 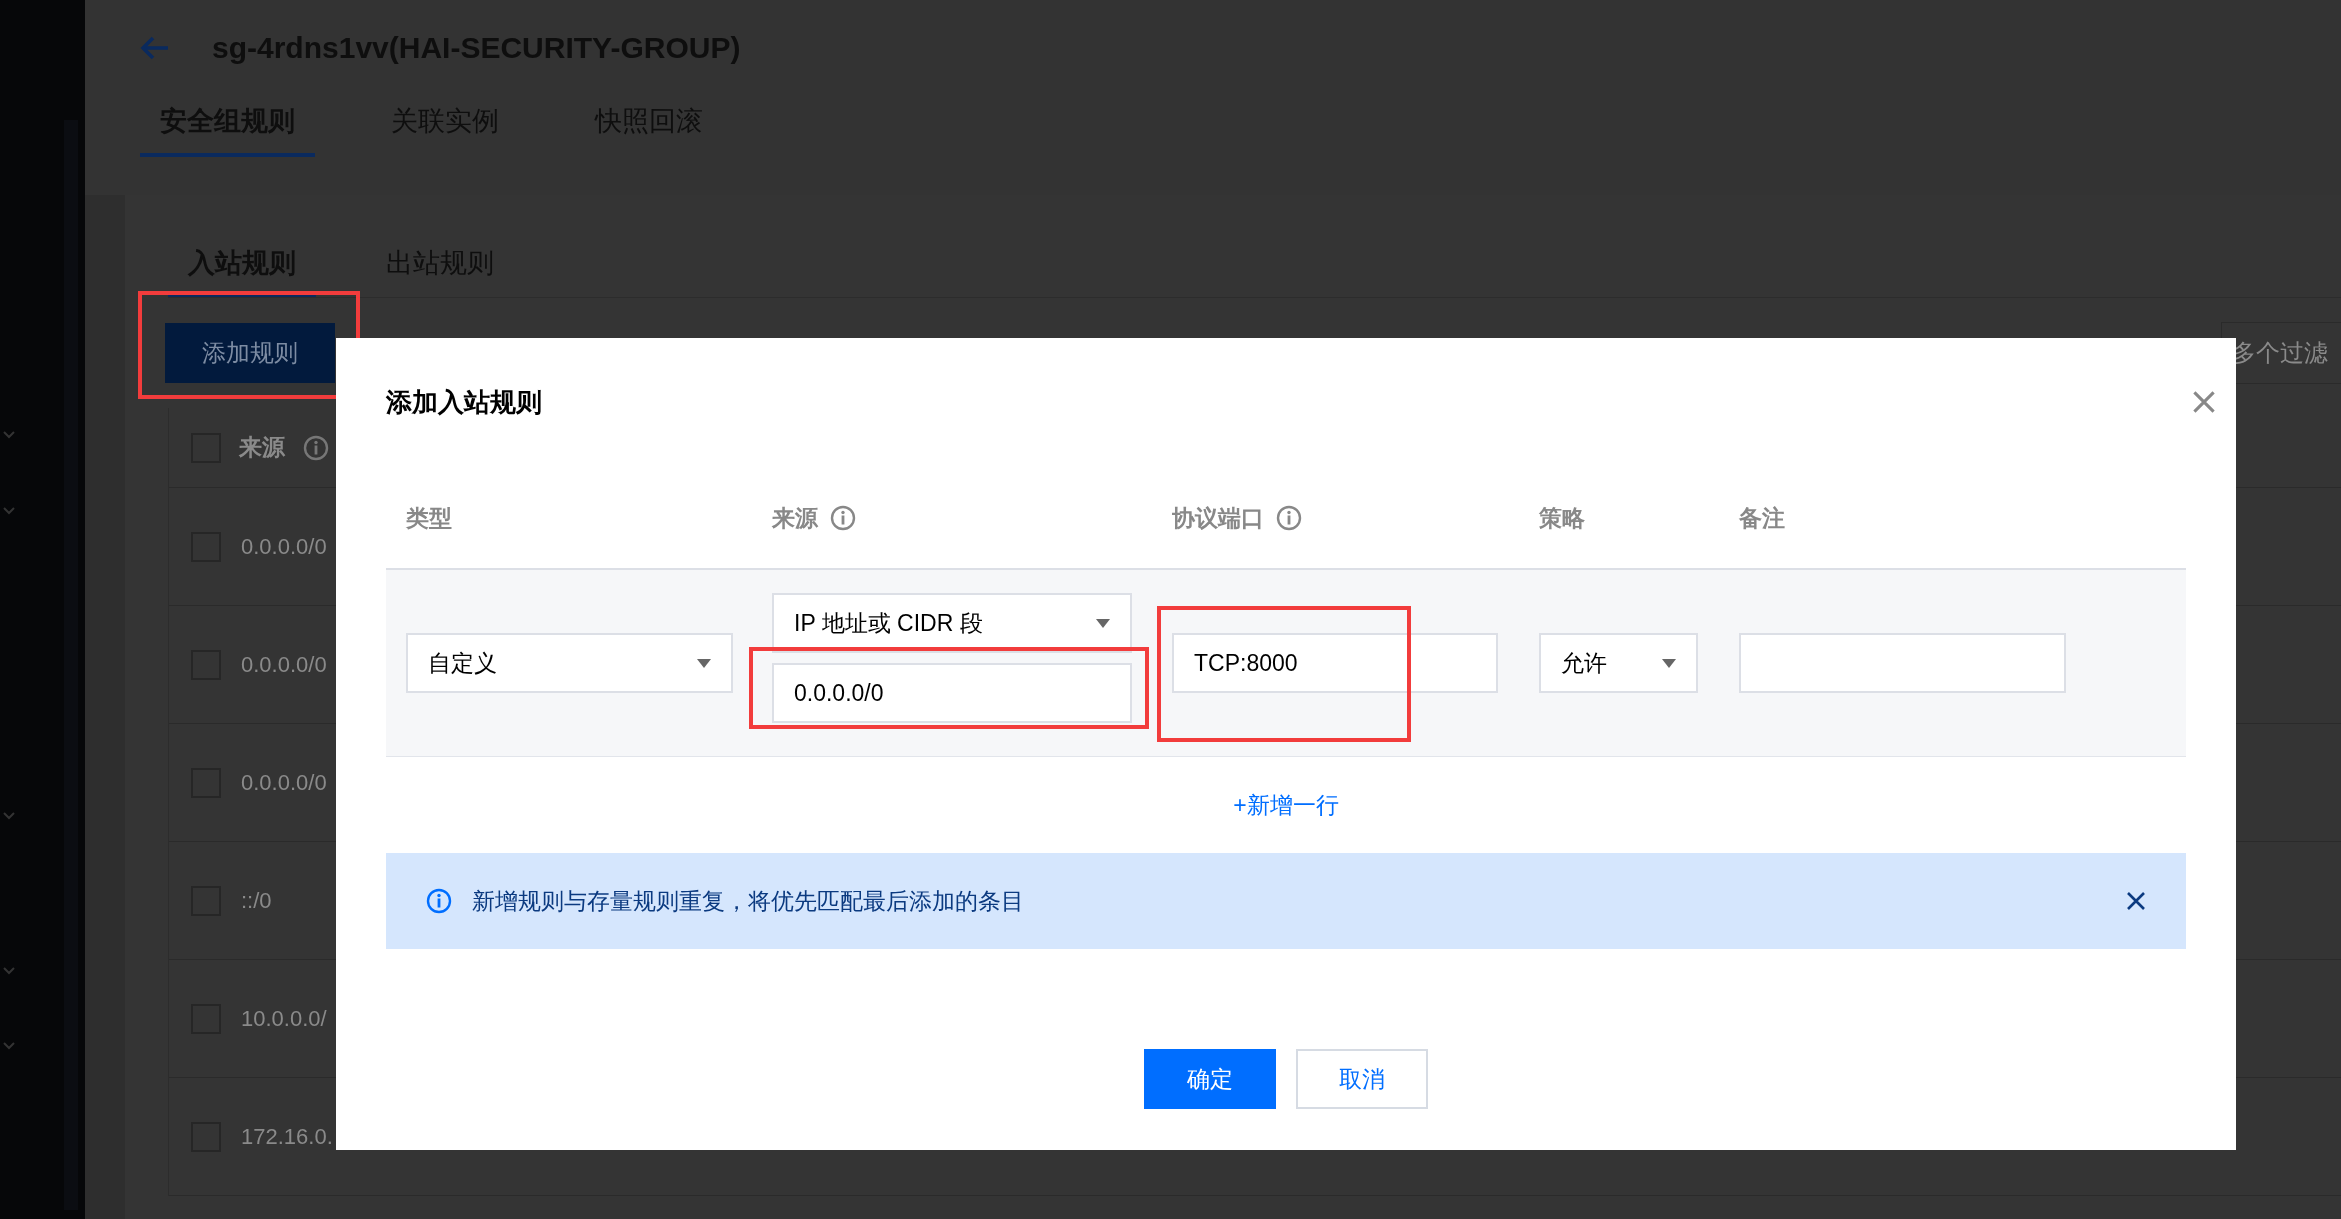 I want to click on table-cell: 10.0.0.0/, so click(x=284, y=1018).